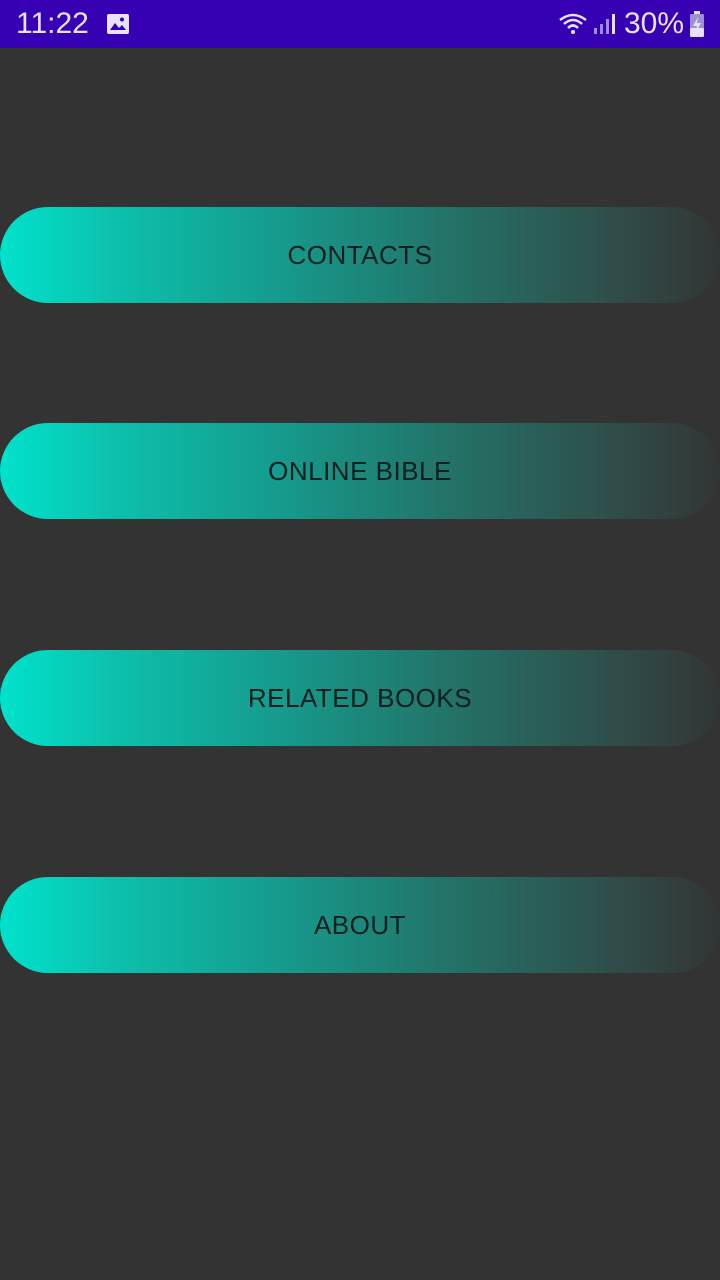  I want to click on about-button-label: ABOUT, so click(360, 924).